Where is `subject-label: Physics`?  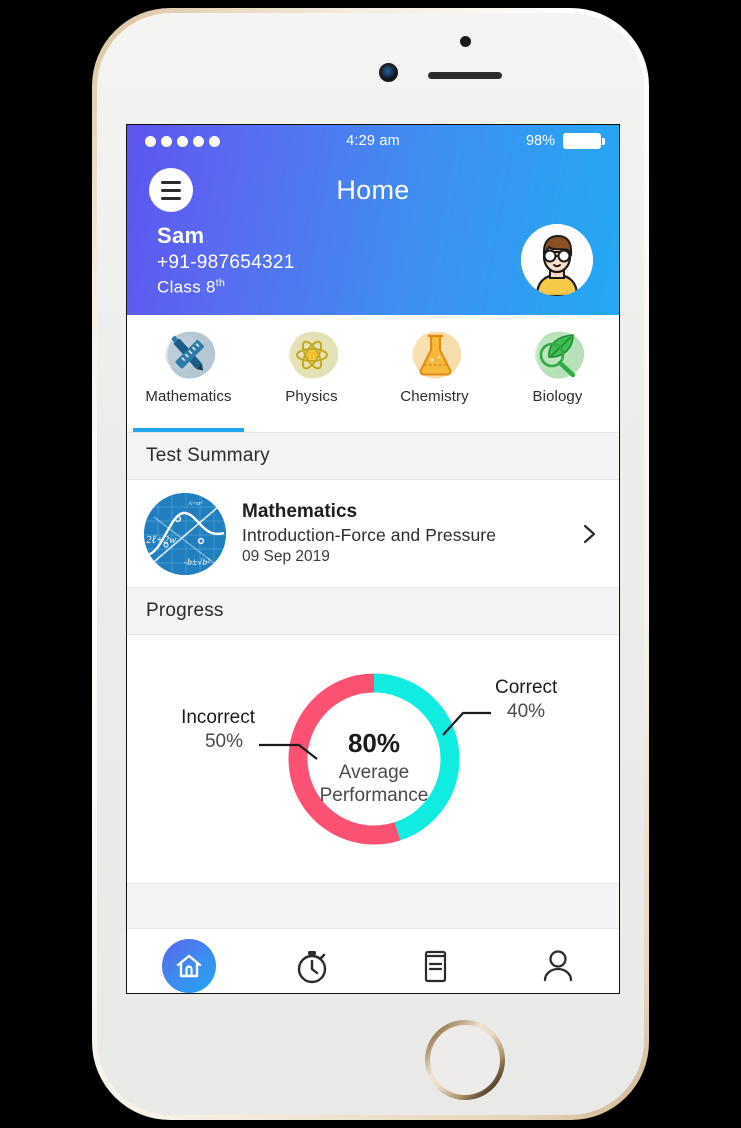
subject-label: Physics is located at coordinates (311, 396).